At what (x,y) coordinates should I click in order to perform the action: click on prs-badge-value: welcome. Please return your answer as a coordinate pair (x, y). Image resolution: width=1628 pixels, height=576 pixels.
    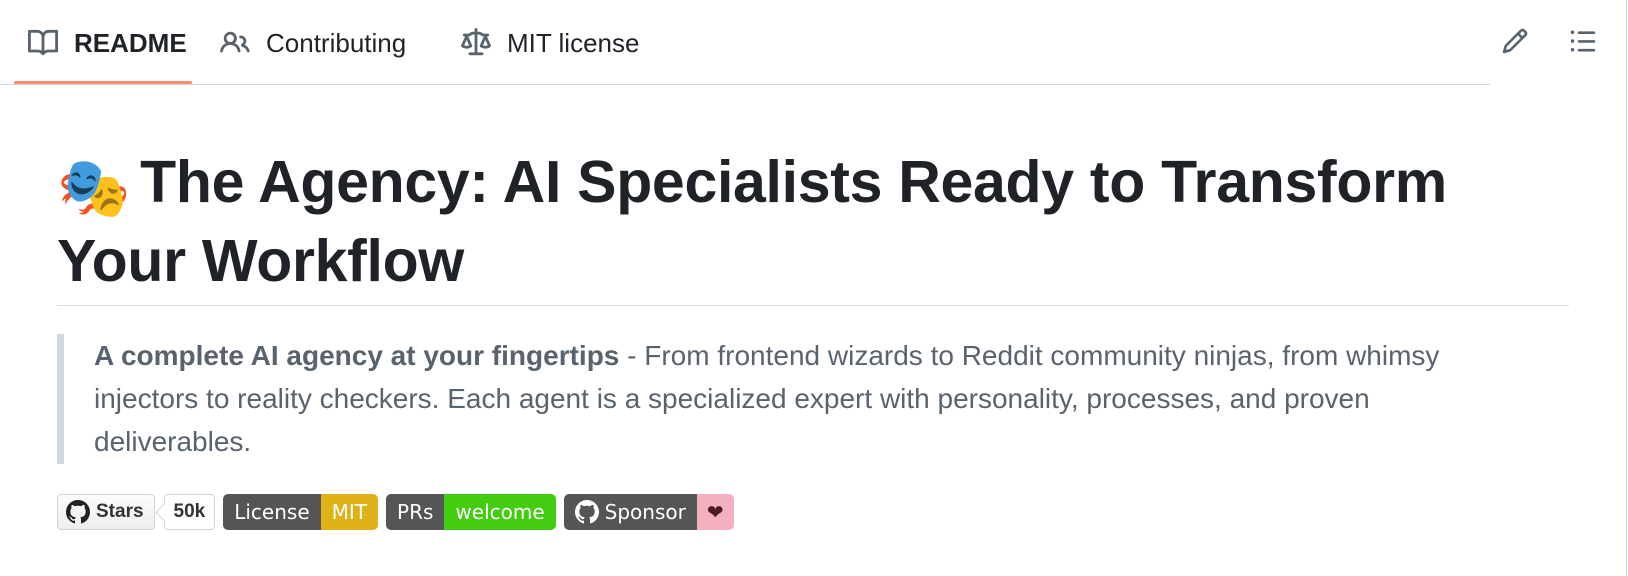
    Looking at the image, I should click on (500, 512).